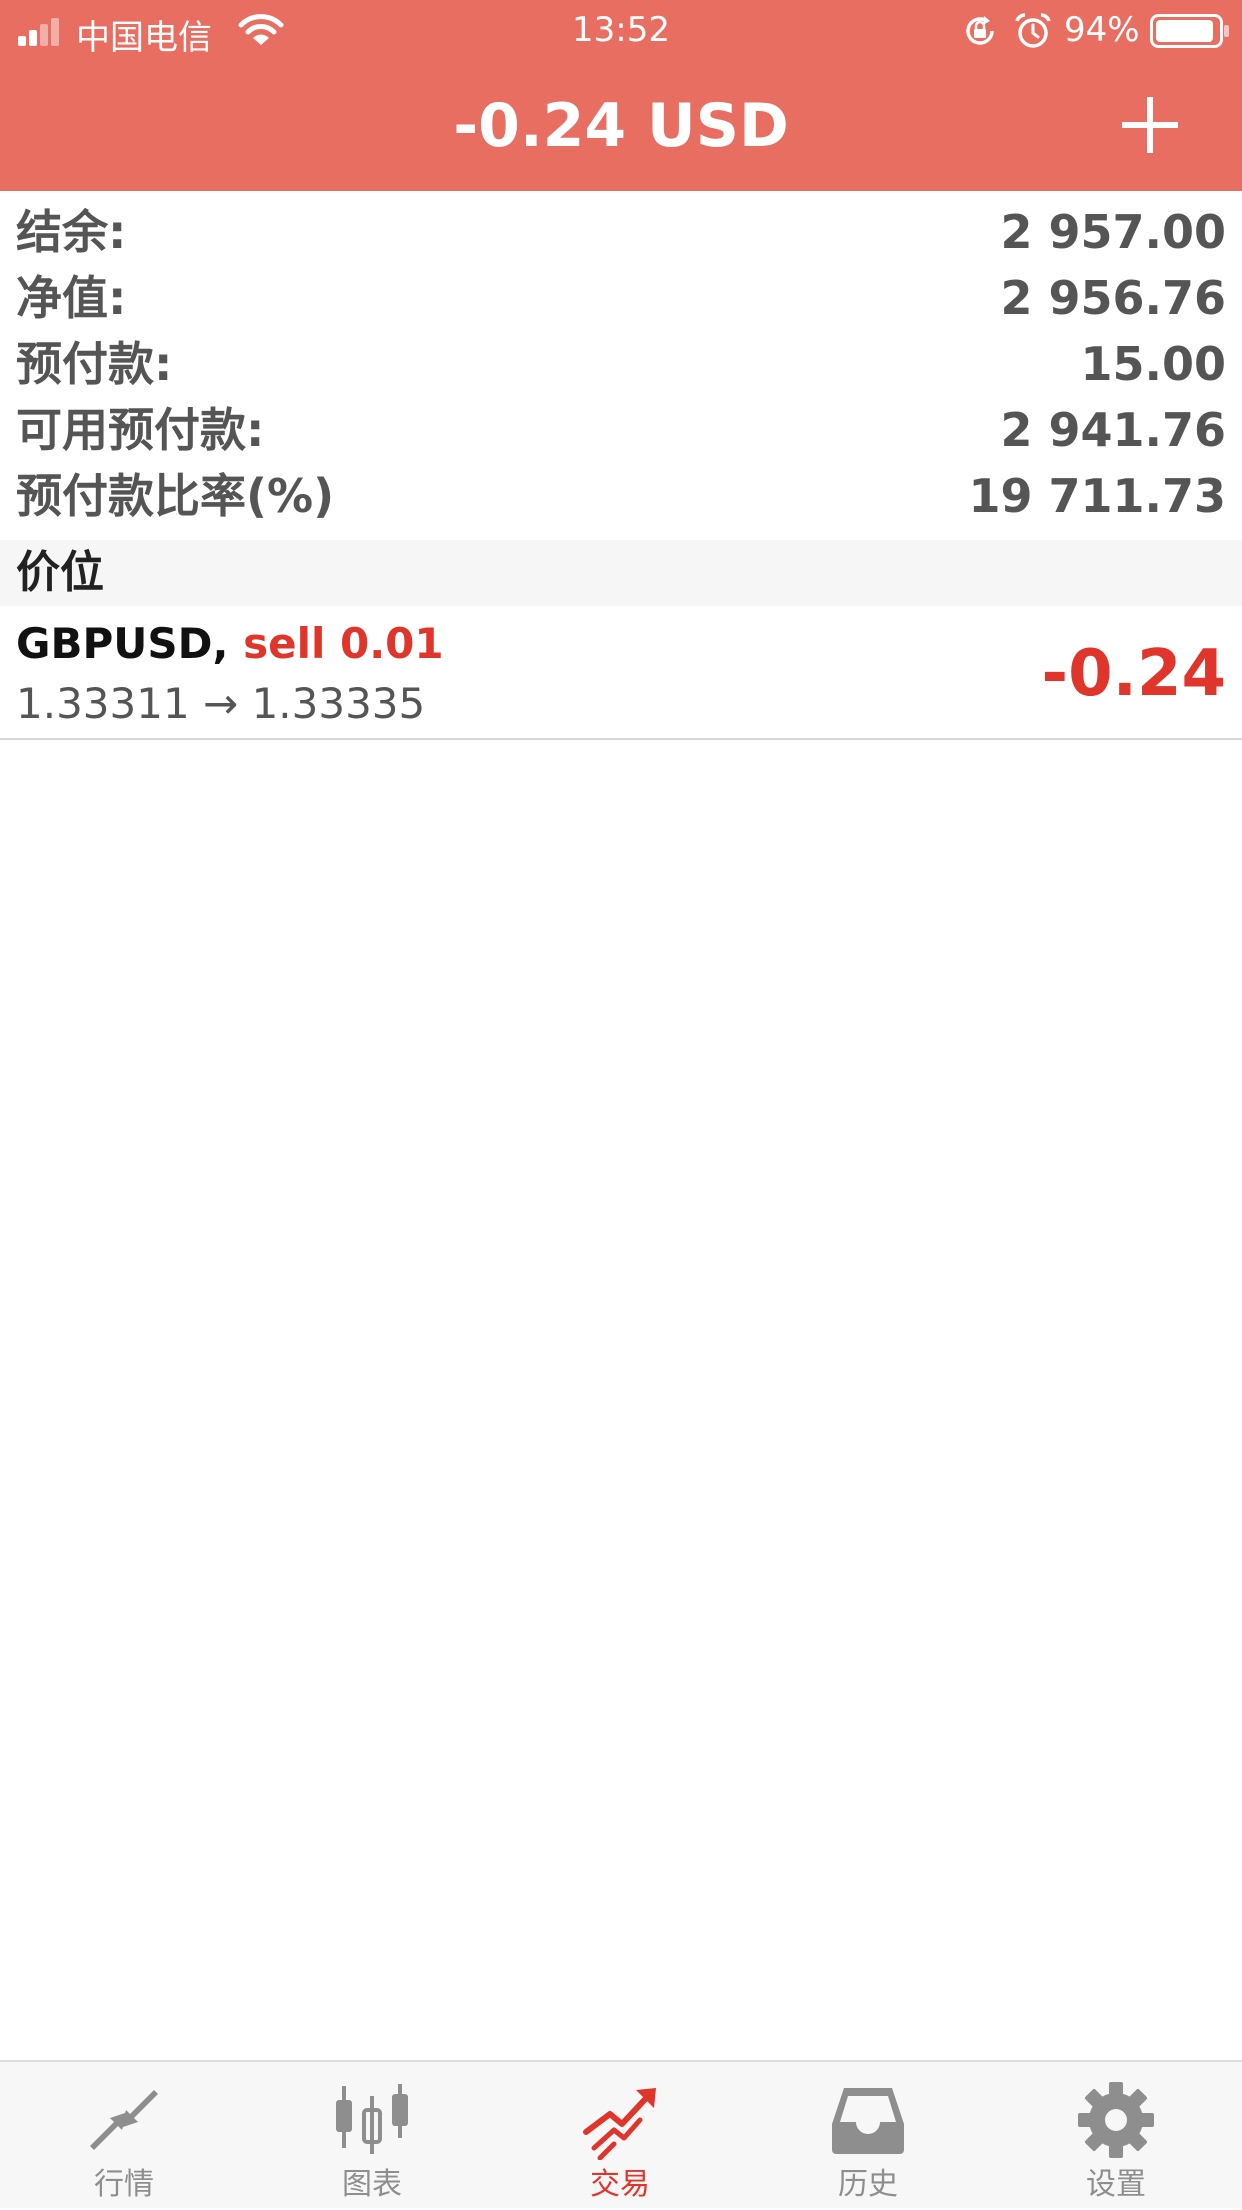 This screenshot has width=1242, height=2210. What do you see at coordinates (1033, 30) in the screenshot?
I see `alarm-clock-icon` at bounding box center [1033, 30].